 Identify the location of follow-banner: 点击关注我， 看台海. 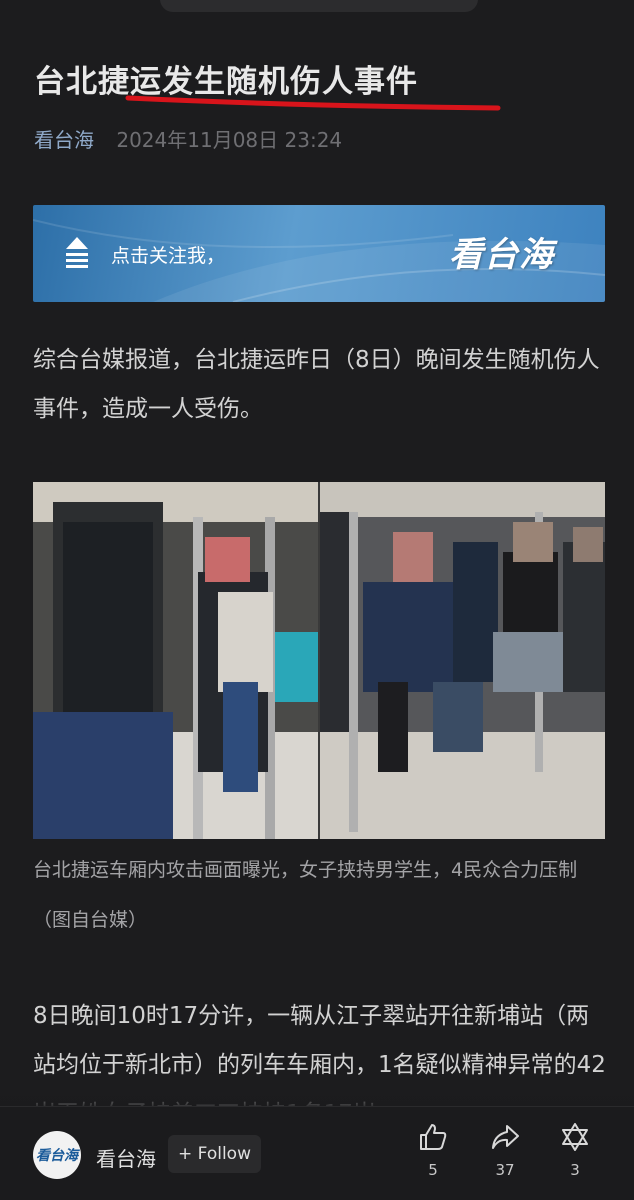
(319, 253).